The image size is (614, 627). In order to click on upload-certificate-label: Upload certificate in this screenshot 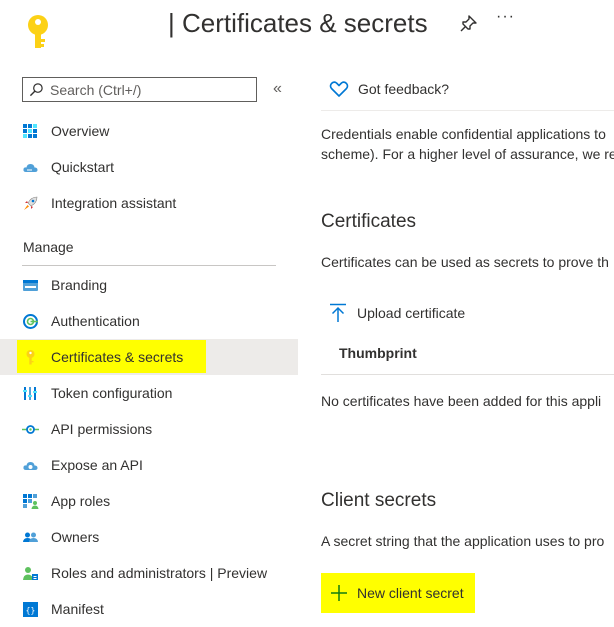, I will do `click(411, 313)`.